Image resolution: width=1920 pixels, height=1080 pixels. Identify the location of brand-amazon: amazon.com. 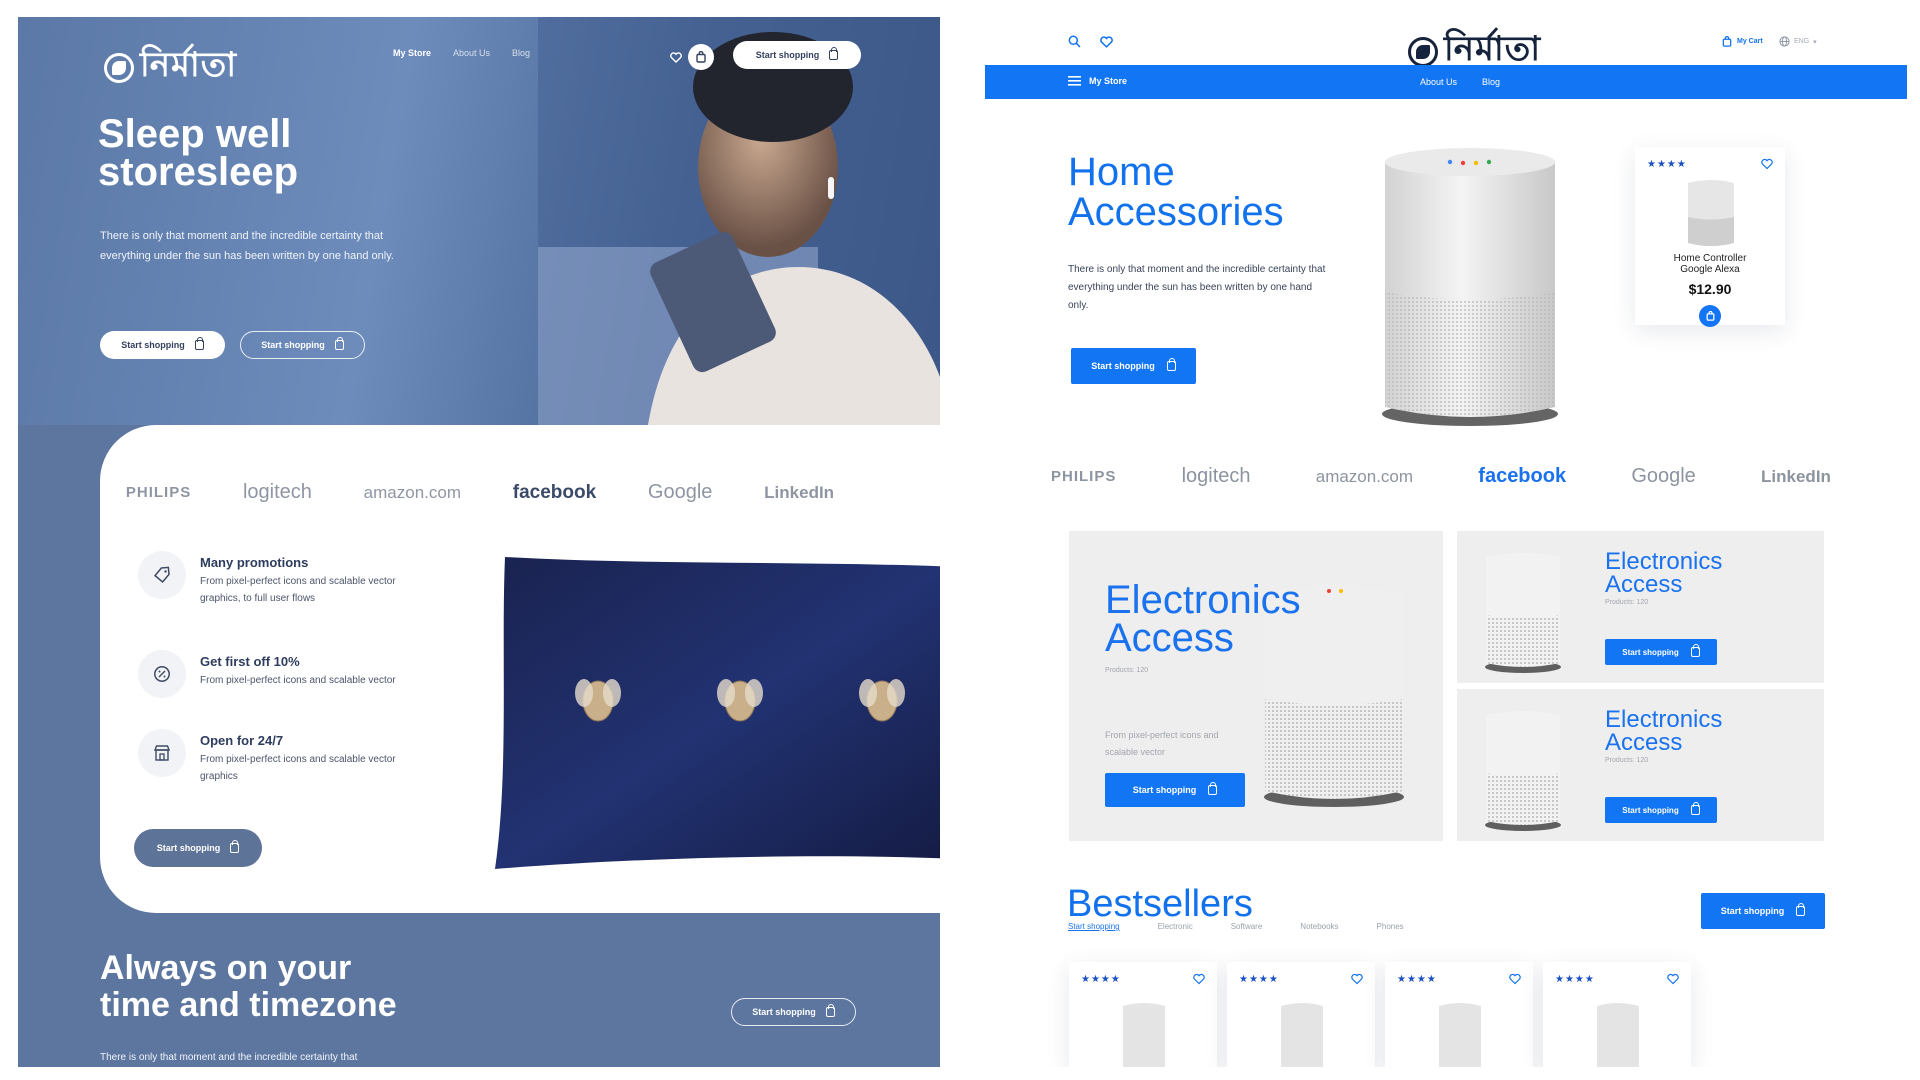
(1364, 476).